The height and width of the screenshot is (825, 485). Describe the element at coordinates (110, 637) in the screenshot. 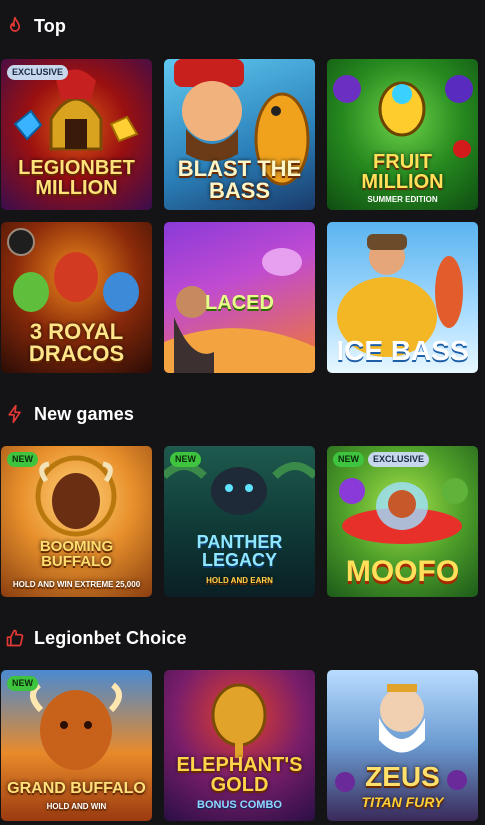

I see `section-title: Legionbet Choice` at that location.